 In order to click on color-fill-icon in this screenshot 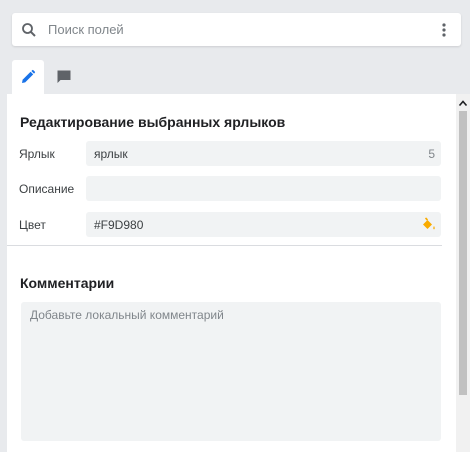, I will do `click(428, 224)`.